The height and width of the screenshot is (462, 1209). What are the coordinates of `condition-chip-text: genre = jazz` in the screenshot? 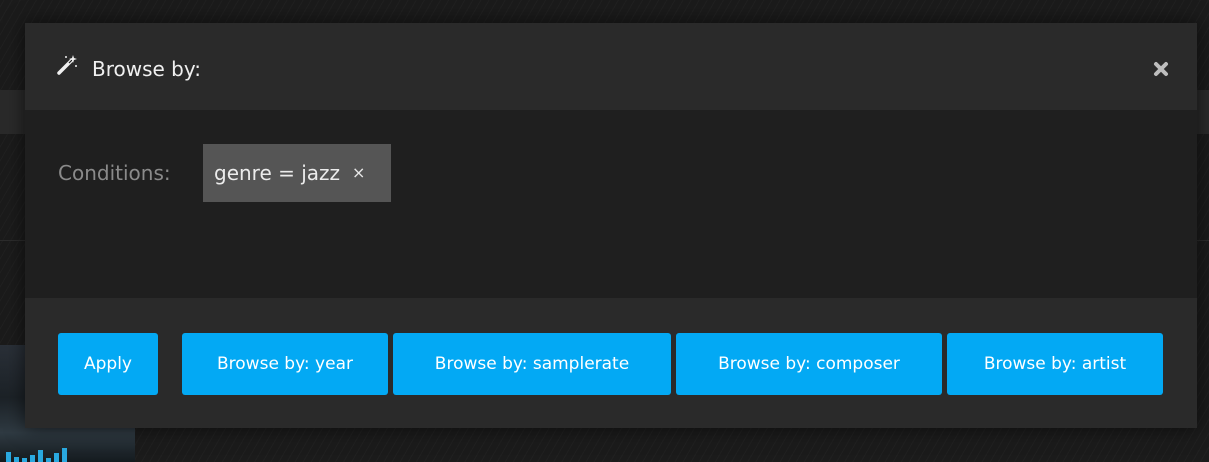 It's located at (277, 173).